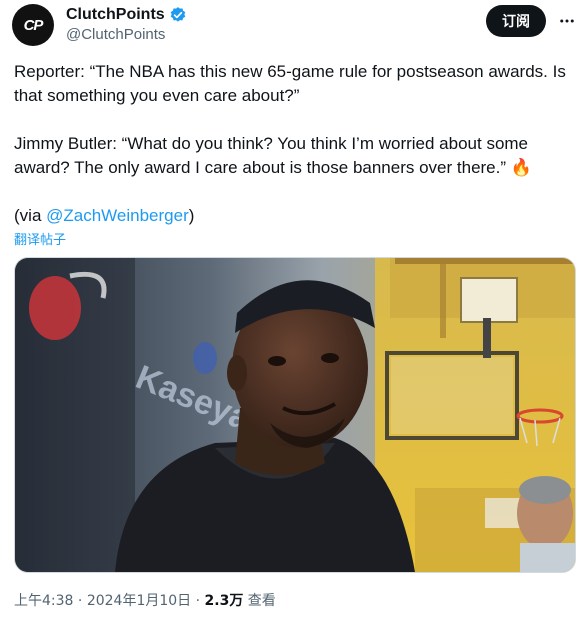  Describe the element at coordinates (567, 21) in the screenshot. I see `more-options-icon` at that location.